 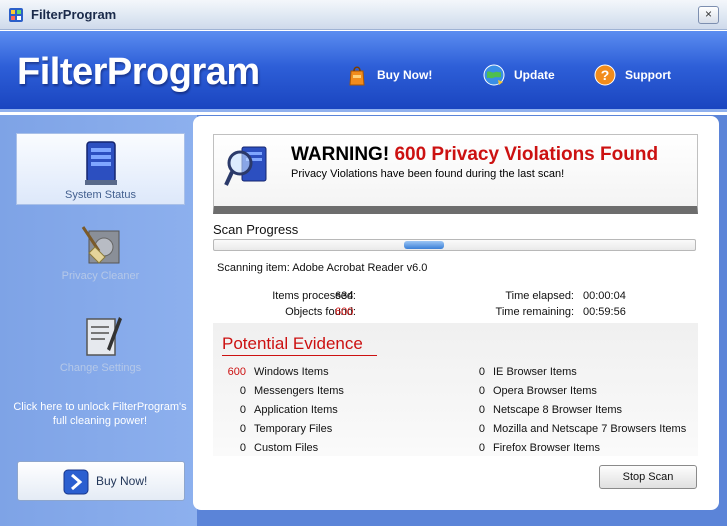 I want to click on sidebar-item-label: System Status, so click(x=100, y=195).